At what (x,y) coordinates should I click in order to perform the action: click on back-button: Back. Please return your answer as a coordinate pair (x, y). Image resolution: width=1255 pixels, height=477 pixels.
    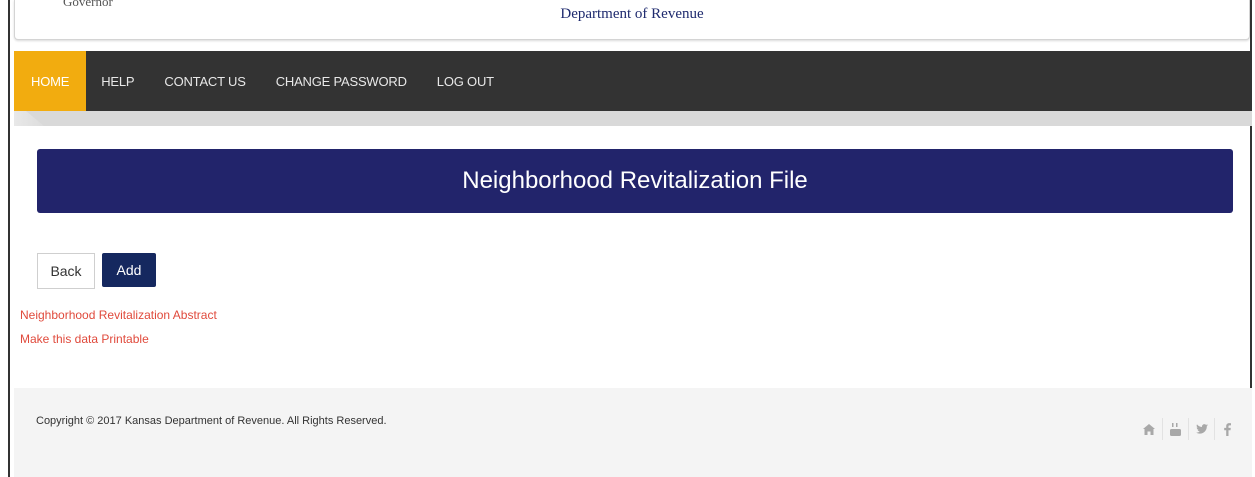
    Looking at the image, I should click on (66, 271).